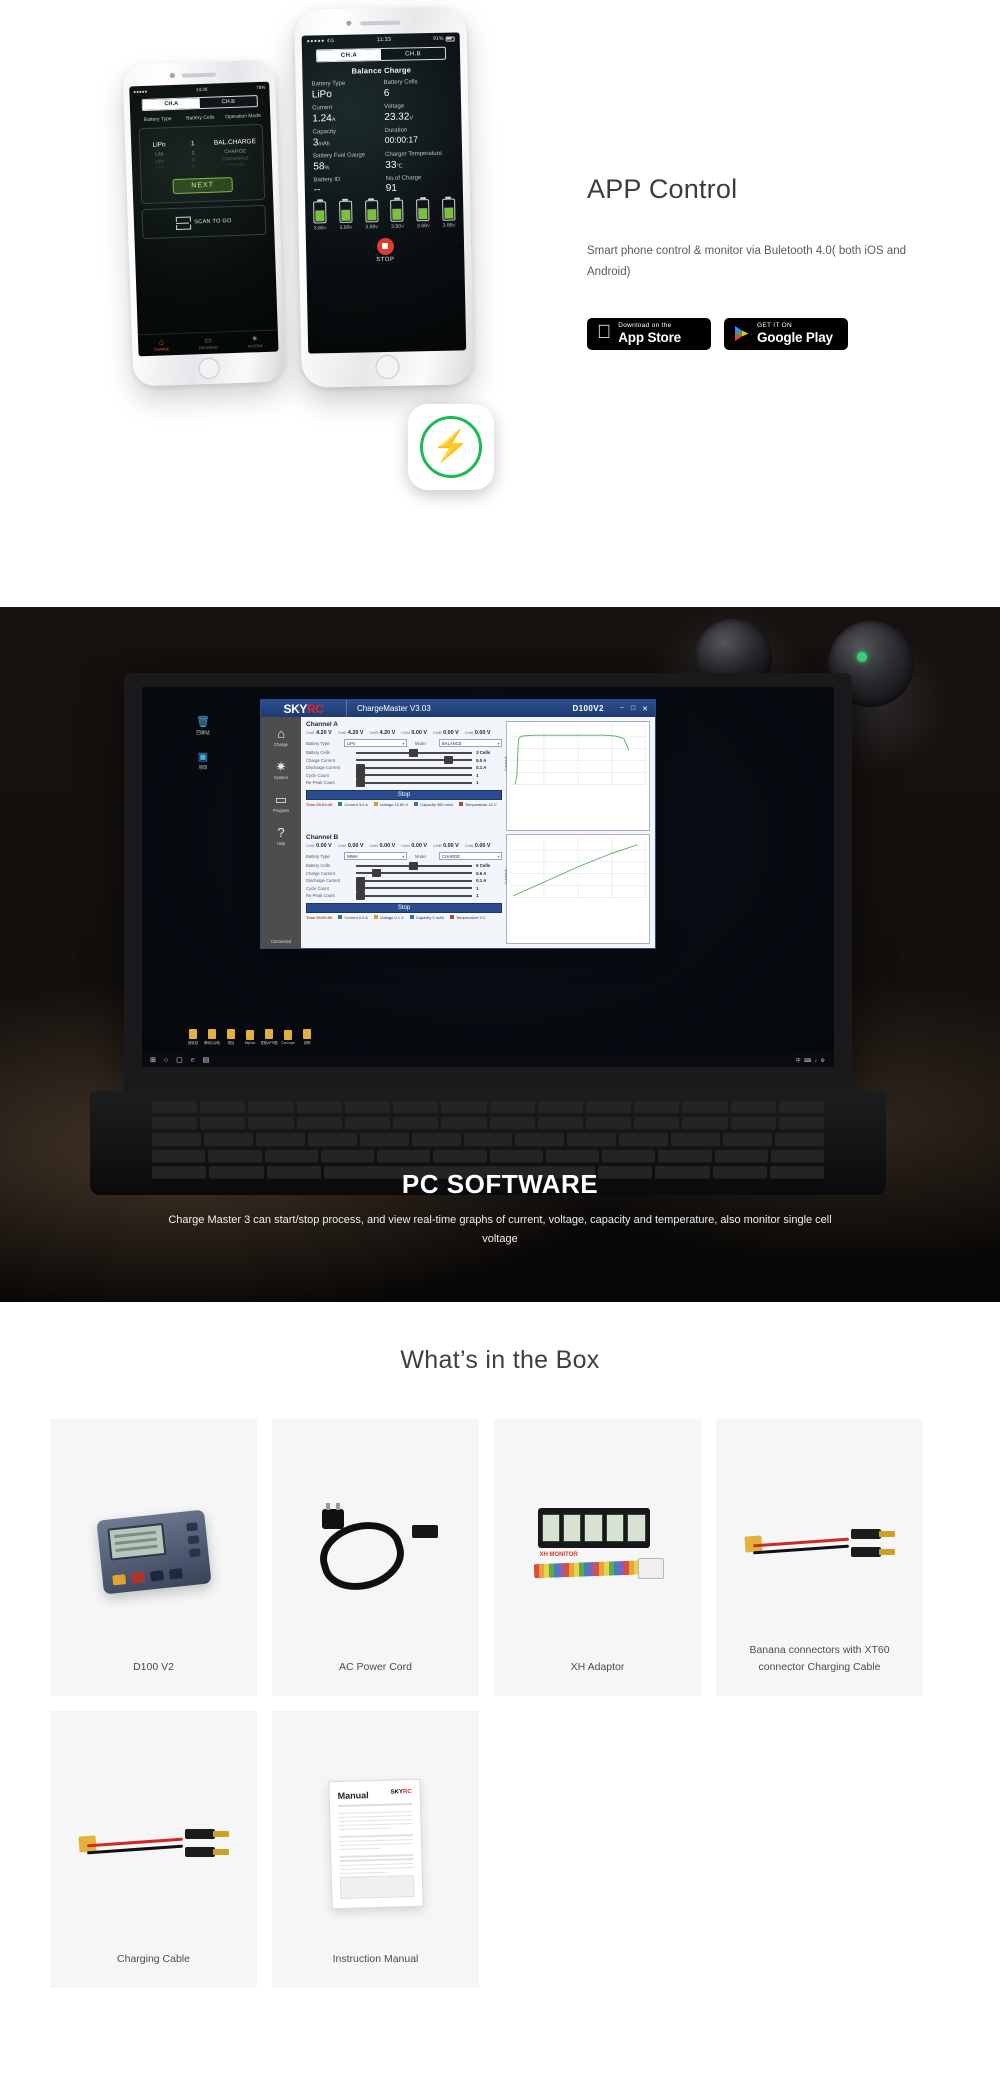 This screenshot has height=2075, width=1000. I want to click on window-titlebar: SKY RC ChargeMaster V3.03 D100V2 − □ ✕, so click(458, 708).